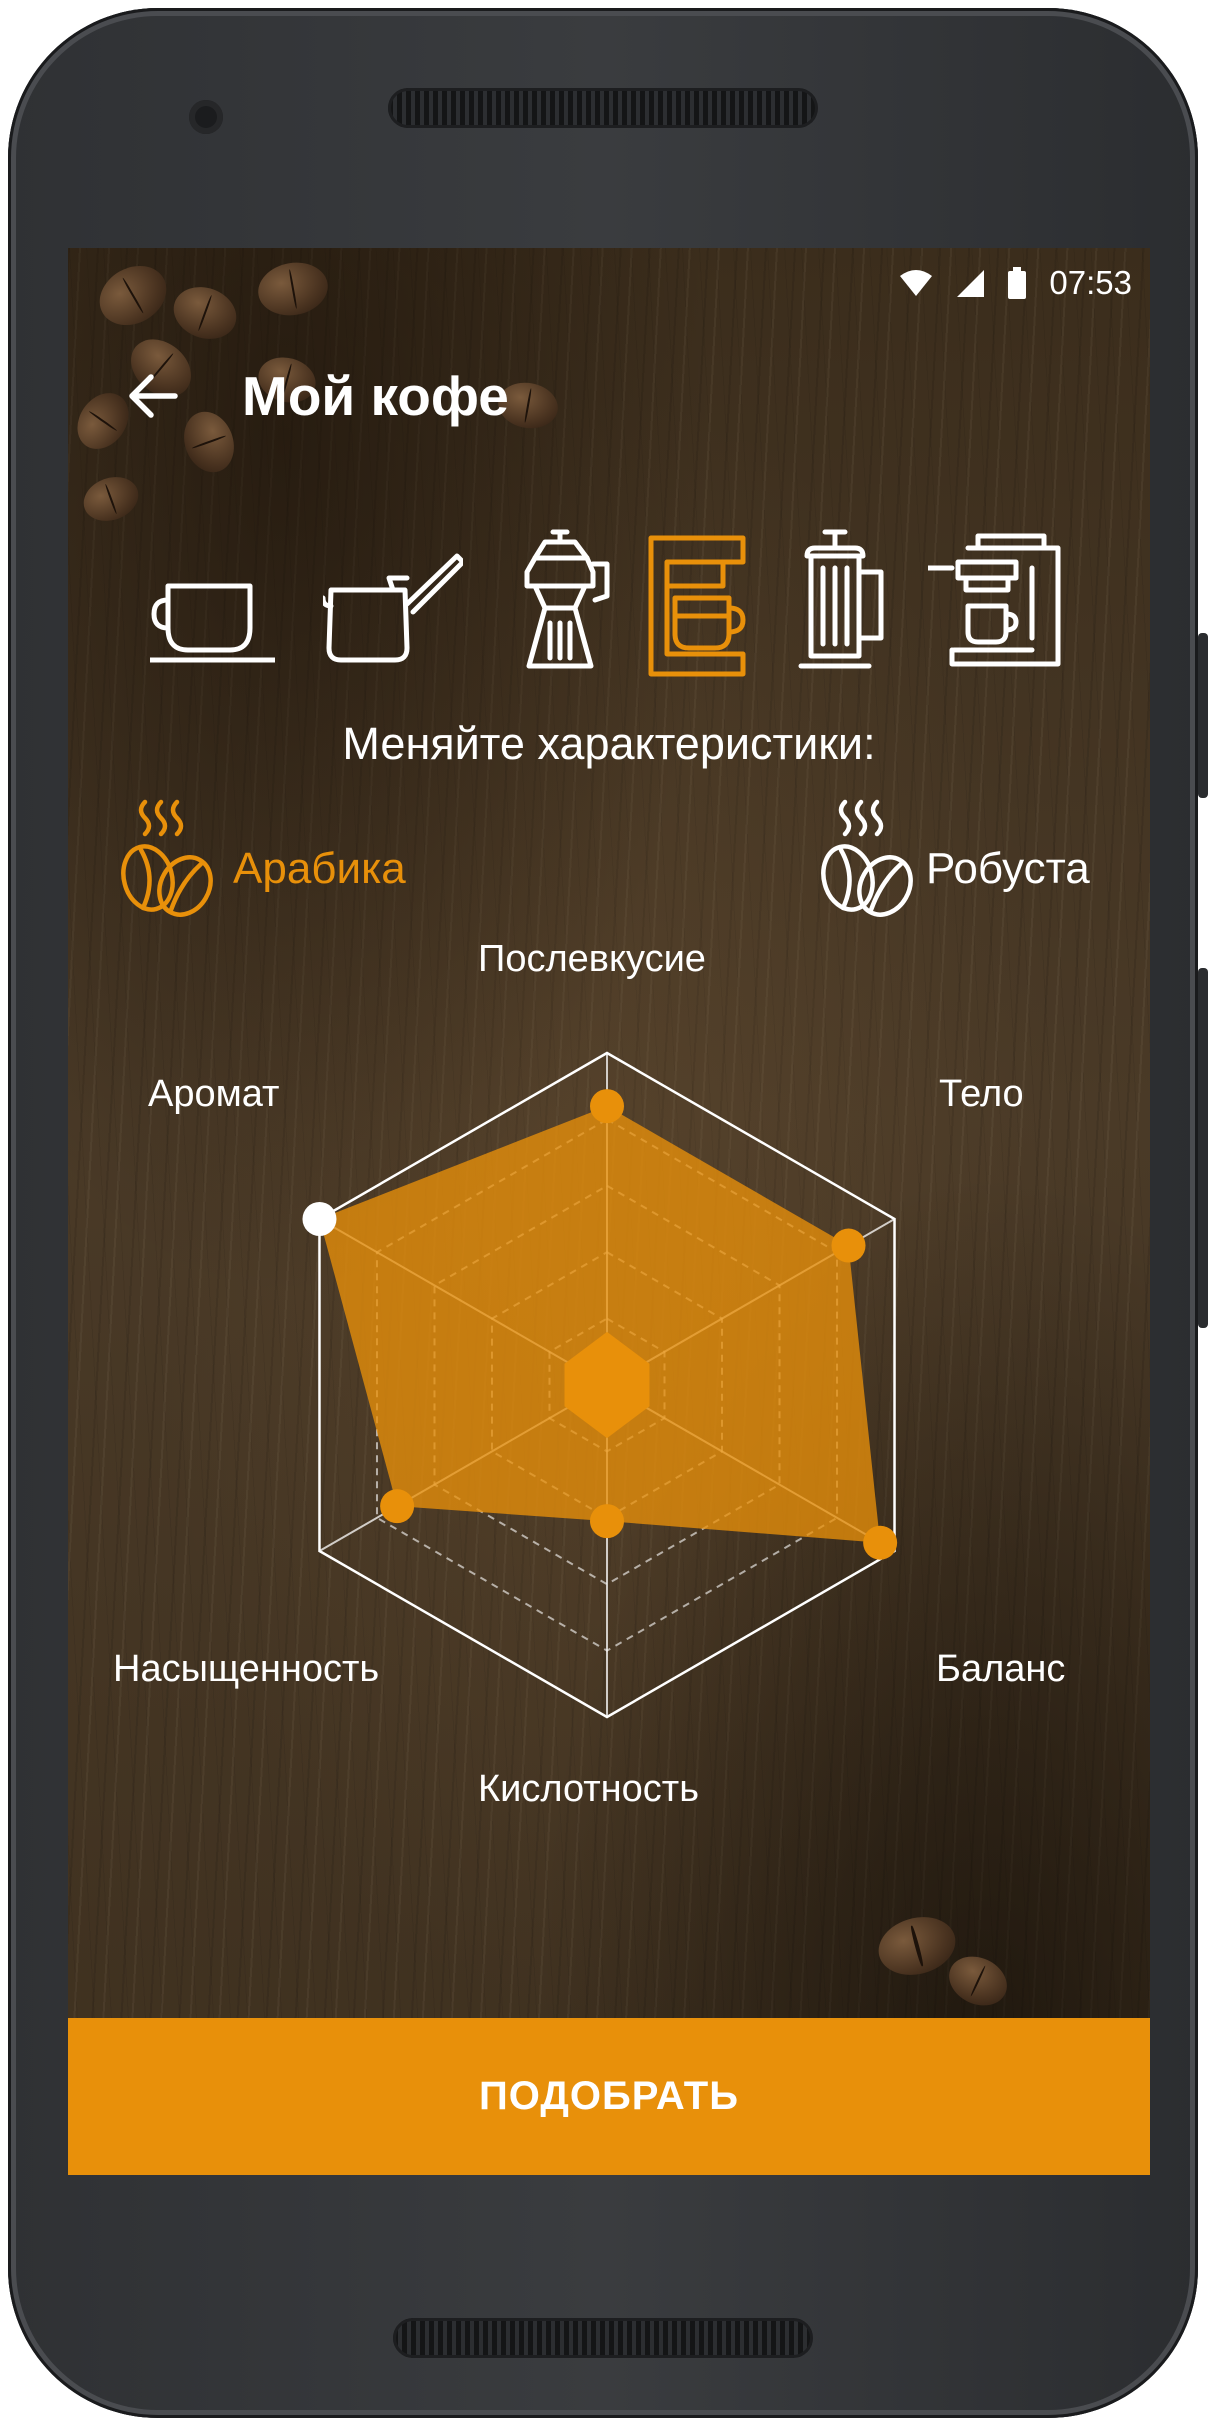 This screenshot has height=2430, width=1210. I want to click on pick-coffee-button: ПОДОБРАТЬ, so click(609, 2096).